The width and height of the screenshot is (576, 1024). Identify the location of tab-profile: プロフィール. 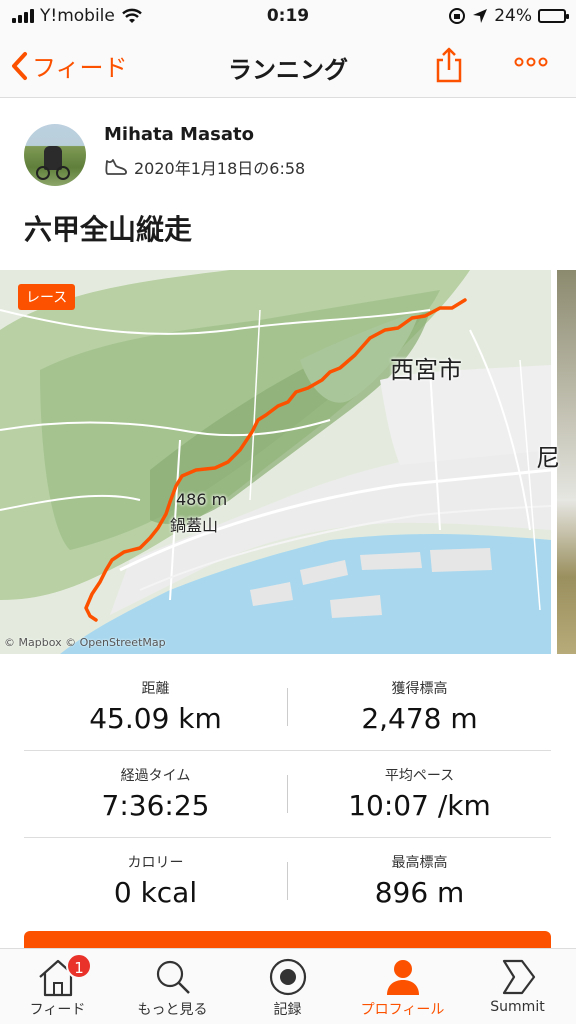
(402, 987).